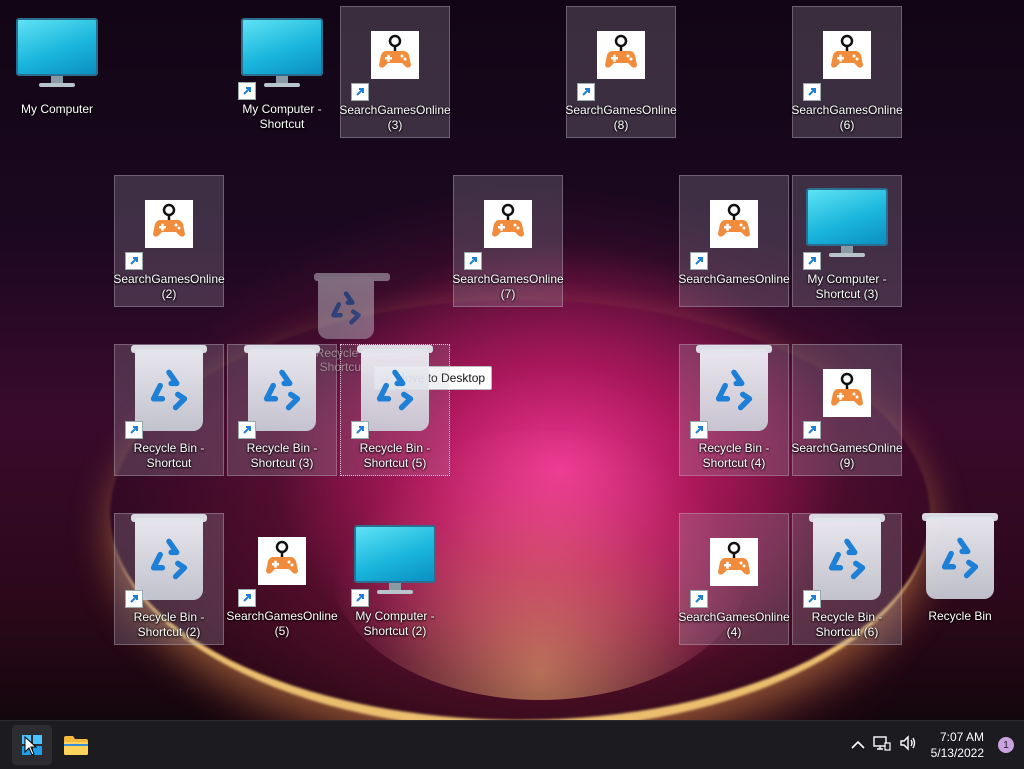 The width and height of the screenshot is (1024, 769). I want to click on desktop-icon-my-computer-shortcut-2: My Computer - Shortcut (2), so click(395, 579).